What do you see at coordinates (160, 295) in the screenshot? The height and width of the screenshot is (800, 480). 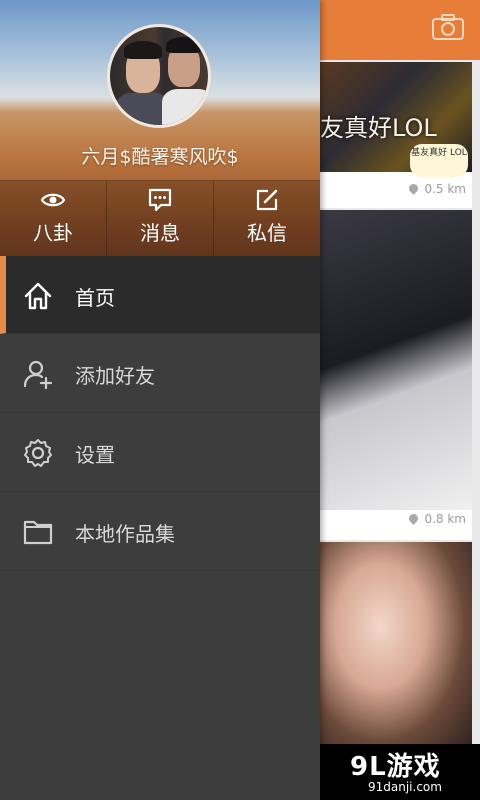 I see `menu-item-home: 首页` at bounding box center [160, 295].